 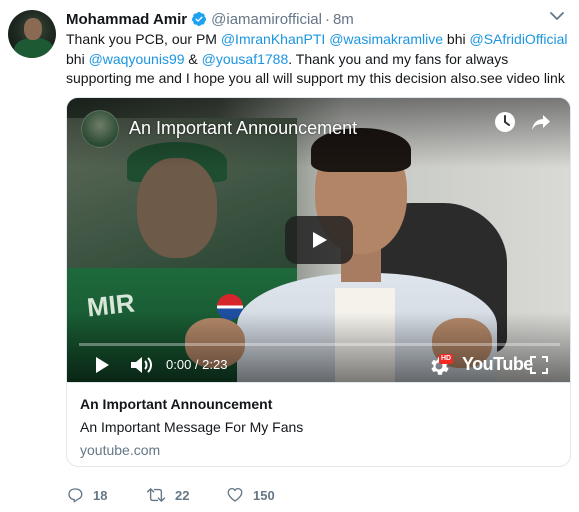 I want to click on tweet-text-segment: &, so click(x=193, y=58).